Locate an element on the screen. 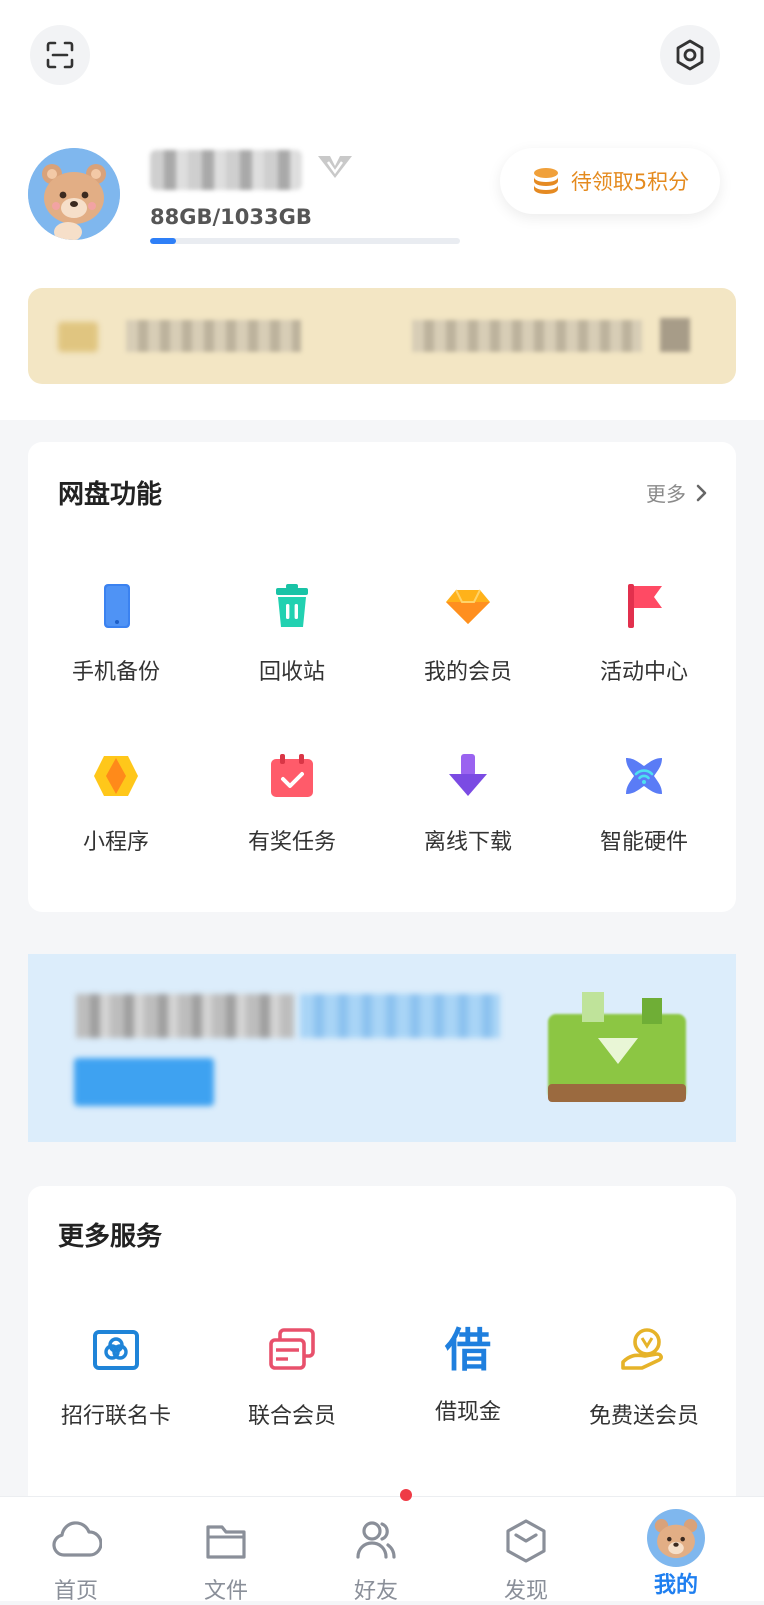  scan-button is located at coordinates (60, 55).